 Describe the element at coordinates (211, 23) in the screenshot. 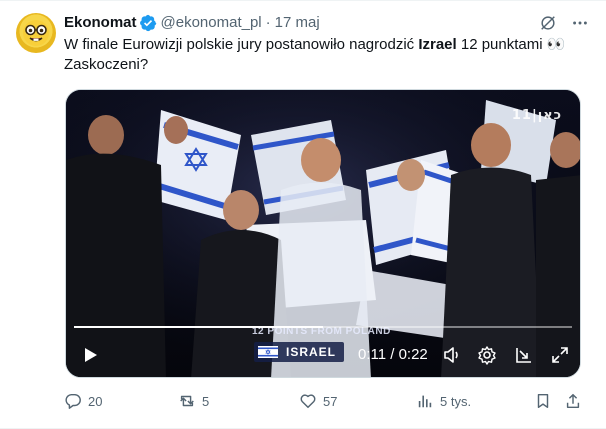

I see `handle: @ekonomat_pl` at that location.